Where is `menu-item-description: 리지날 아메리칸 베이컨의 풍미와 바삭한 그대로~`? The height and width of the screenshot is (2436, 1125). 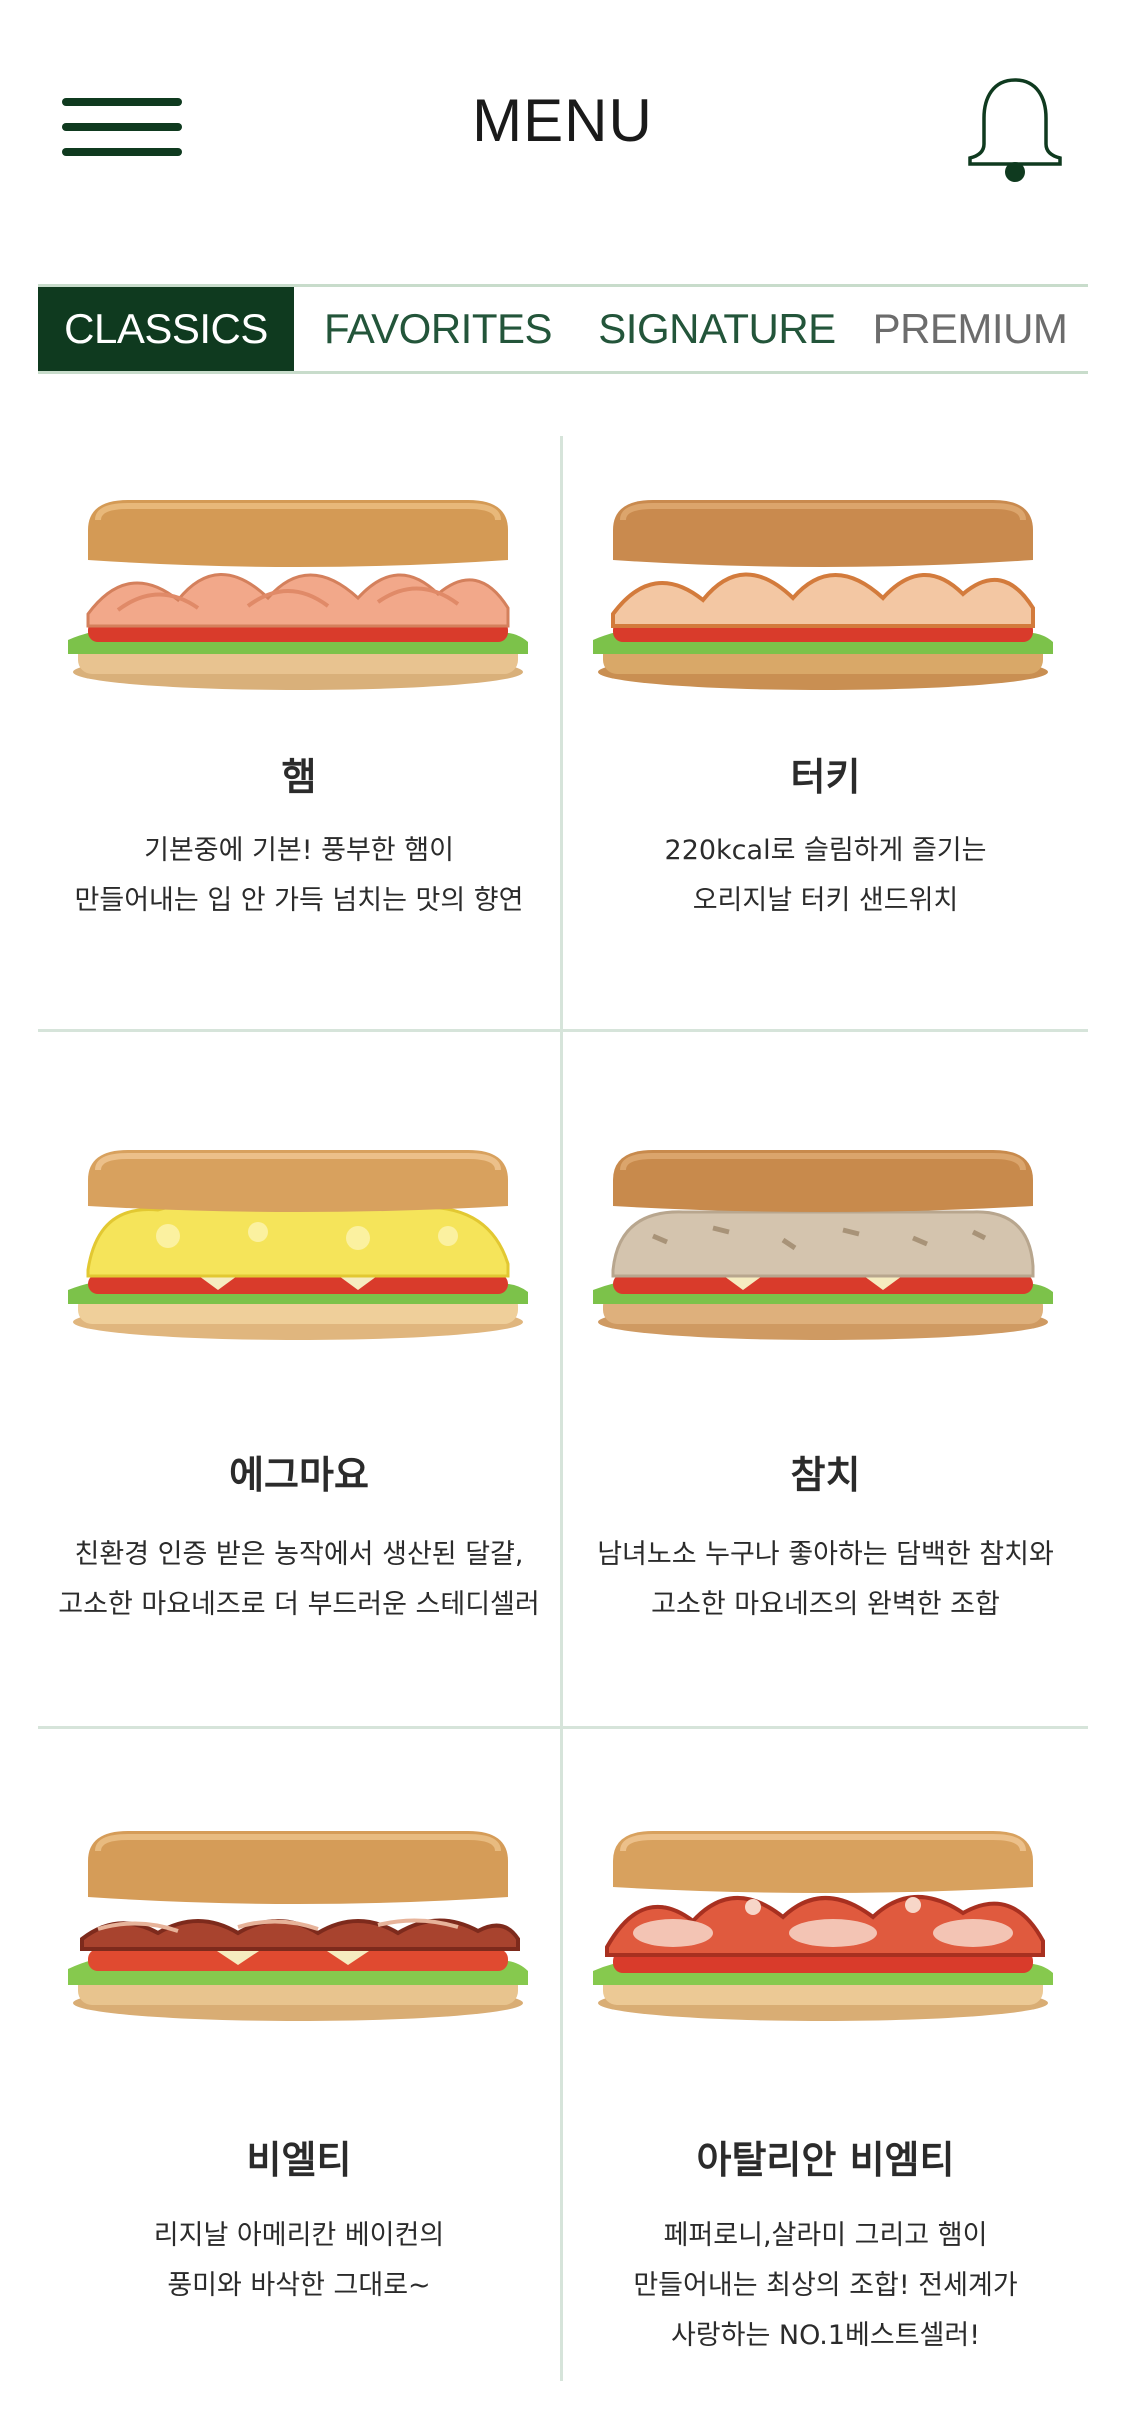 menu-item-description: 리지날 아메리칸 베이컨의 풍미와 바삭한 그대로~ is located at coordinates (299, 2261).